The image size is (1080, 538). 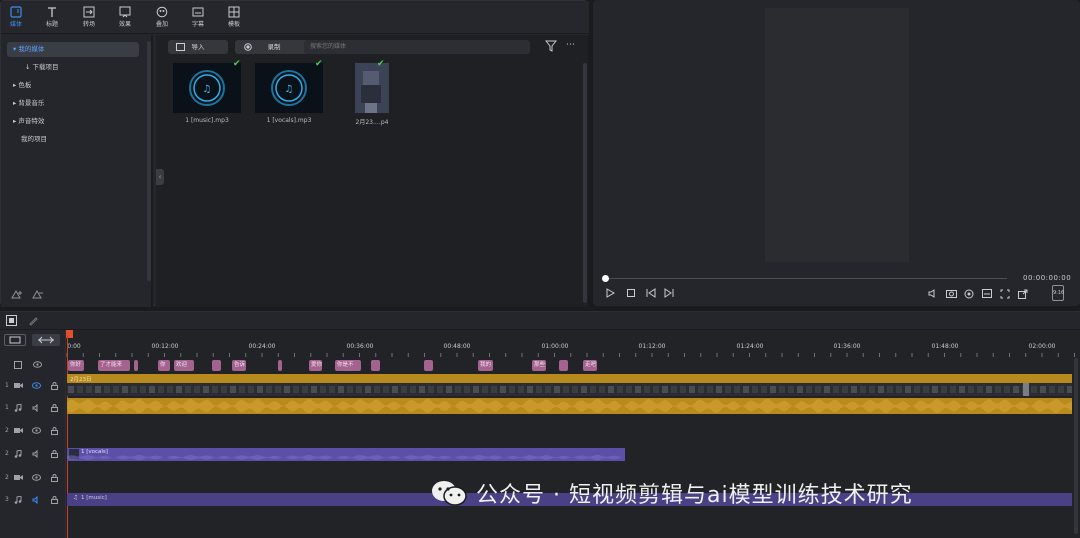 I want to click on tab-template: 模板, so click(x=234, y=16).